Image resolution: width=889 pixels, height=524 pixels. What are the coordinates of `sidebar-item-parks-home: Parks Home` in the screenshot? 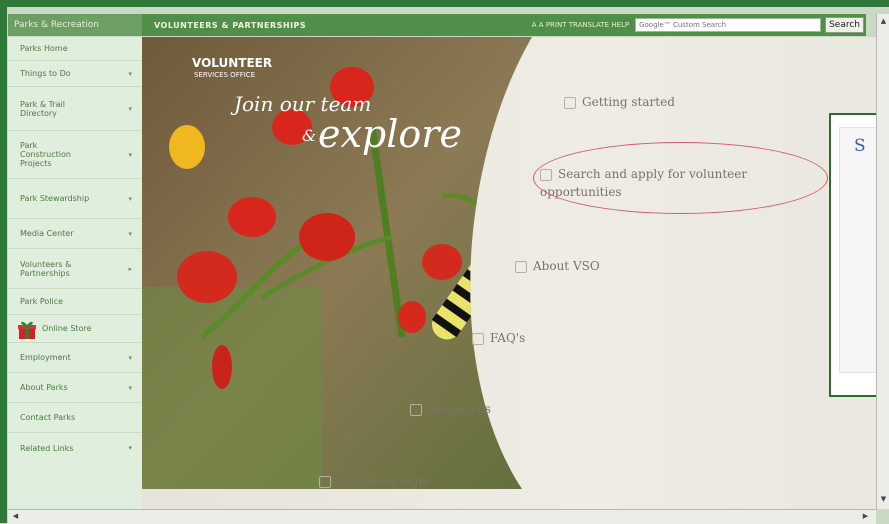 It's located at (75, 49).